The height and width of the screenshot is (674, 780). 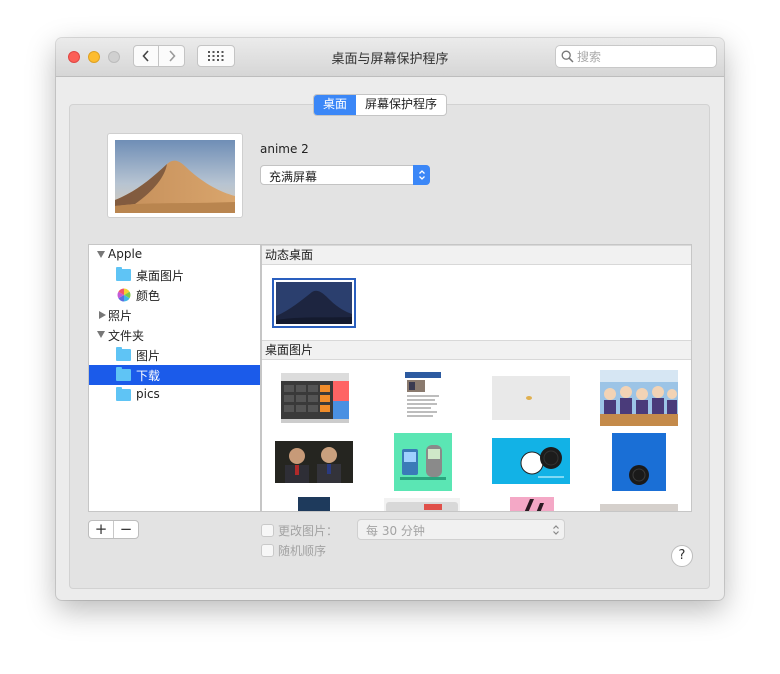 I want to click on change-picture-checkbox, so click(x=267, y=530).